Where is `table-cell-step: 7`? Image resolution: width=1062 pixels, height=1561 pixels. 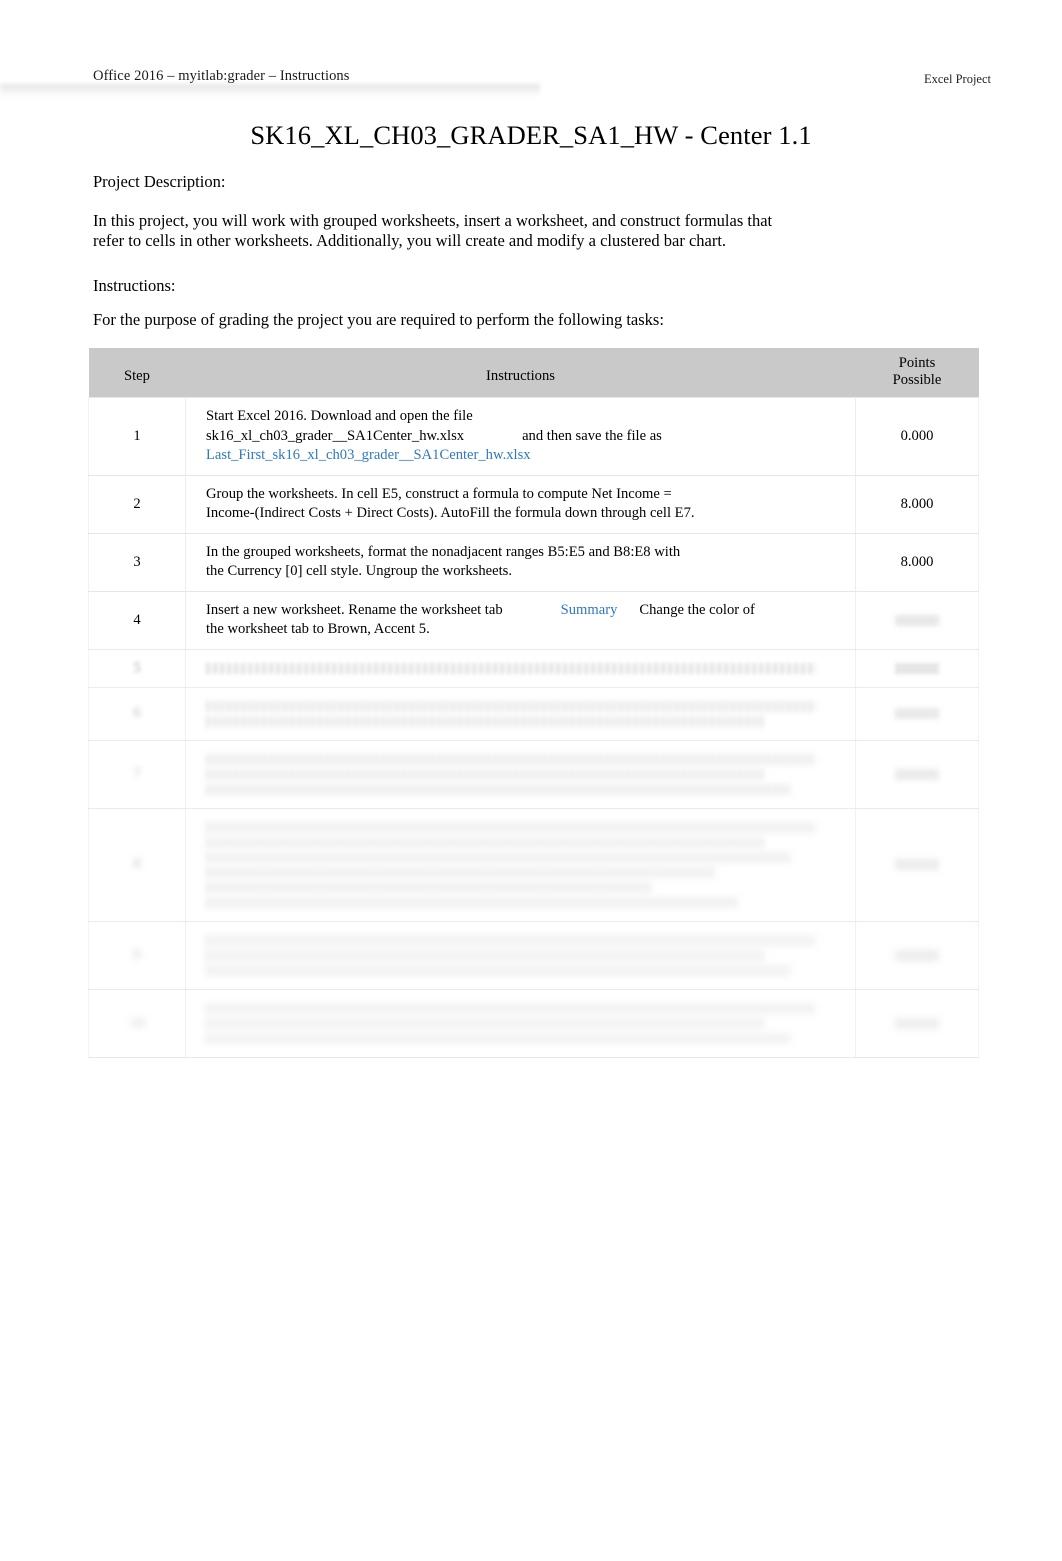 table-cell-step: 7 is located at coordinates (137, 774).